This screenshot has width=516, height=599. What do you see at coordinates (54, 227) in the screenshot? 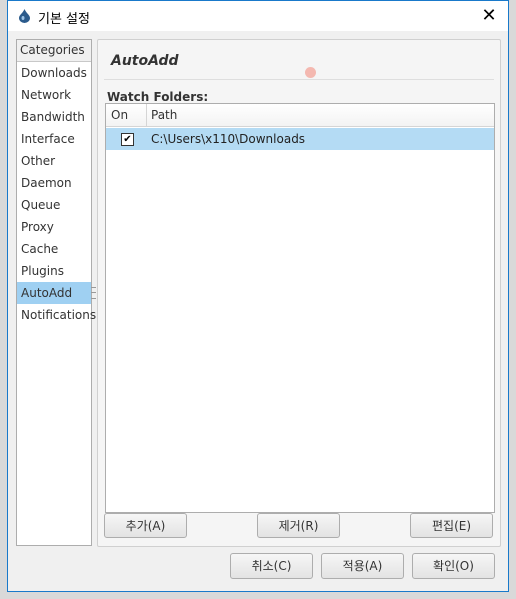
I see `category-proxy: Proxy` at bounding box center [54, 227].